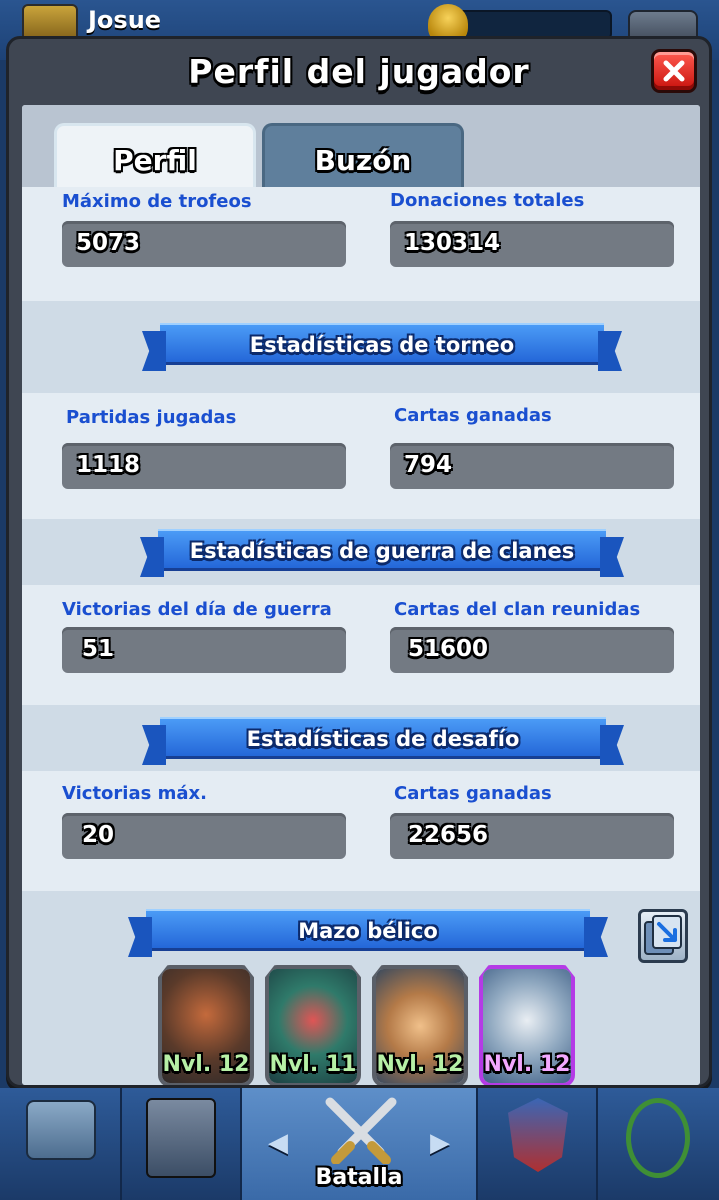 This screenshot has width=719, height=1200. I want to click on deck-card-miner: Nvl. 12, so click(420, 1025).